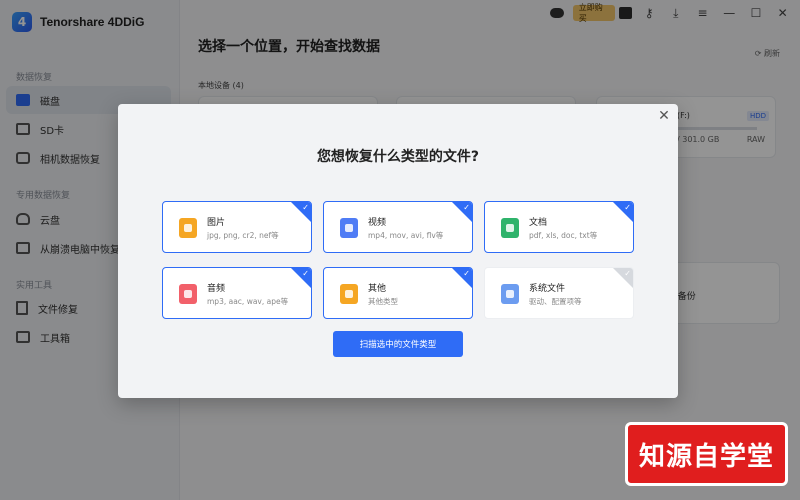 This screenshot has height=500, width=800. I want to click on music-icon, so click(188, 294).